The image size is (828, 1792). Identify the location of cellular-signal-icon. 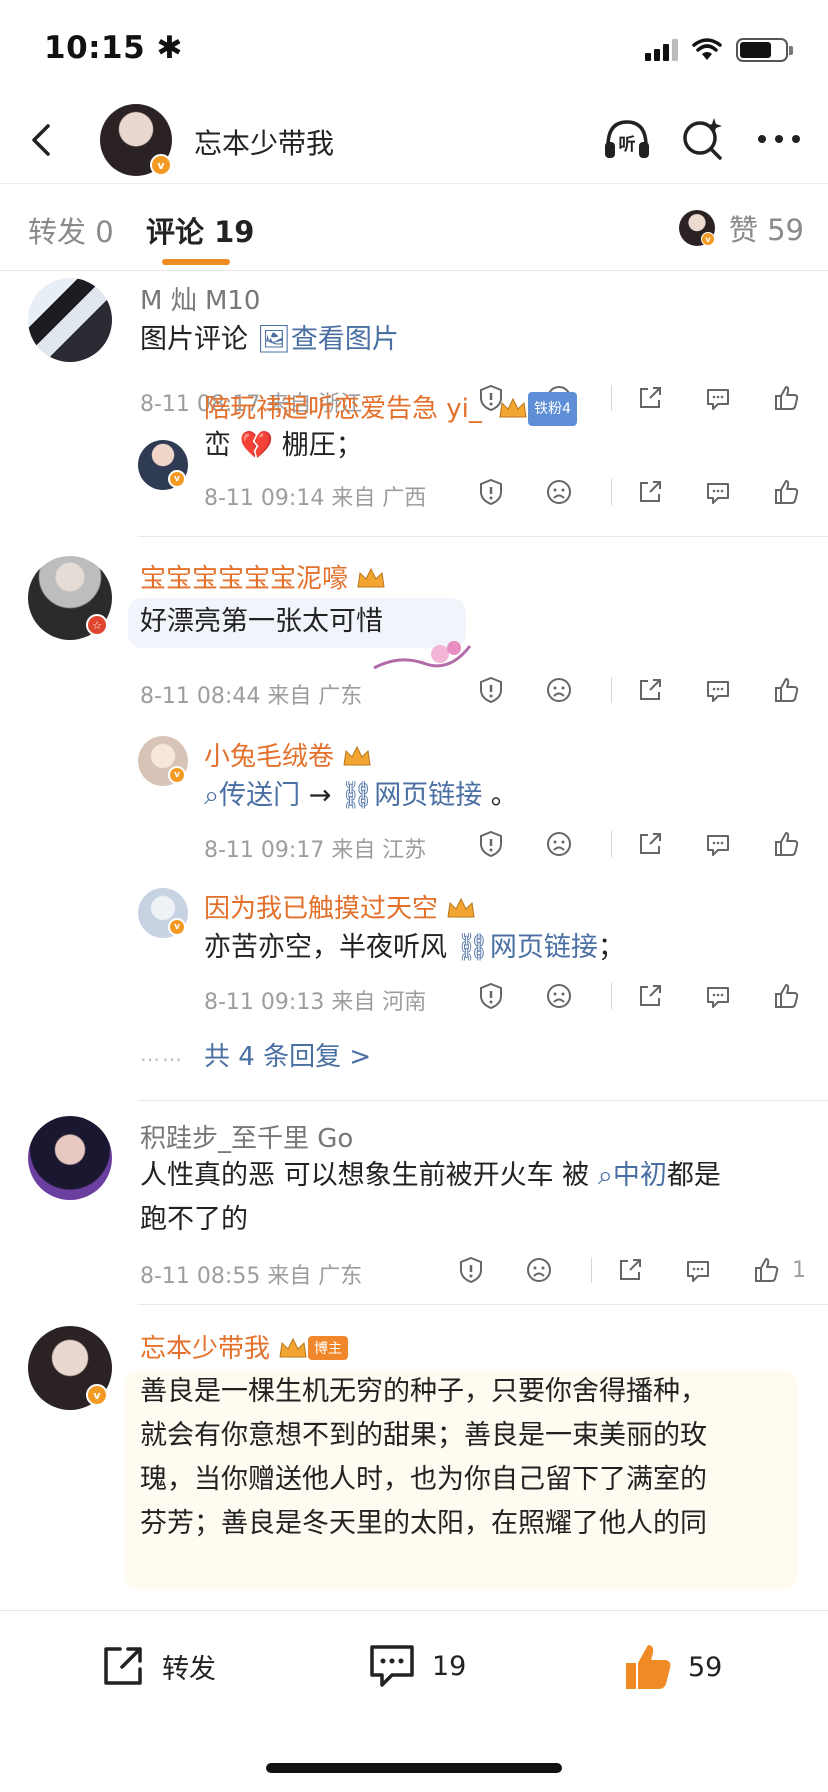
(661, 50).